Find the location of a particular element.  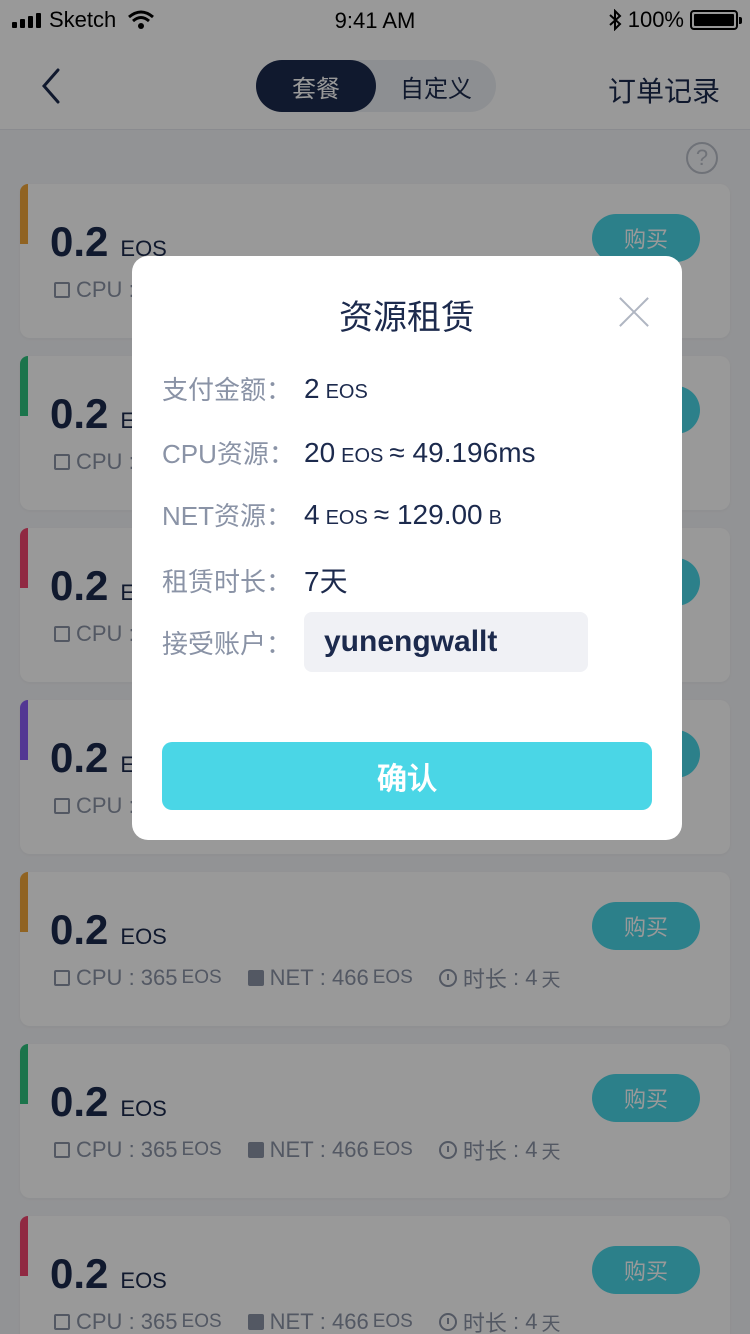

pay-row: 支付金额： 2 EOS is located at coordinates (268, 388).